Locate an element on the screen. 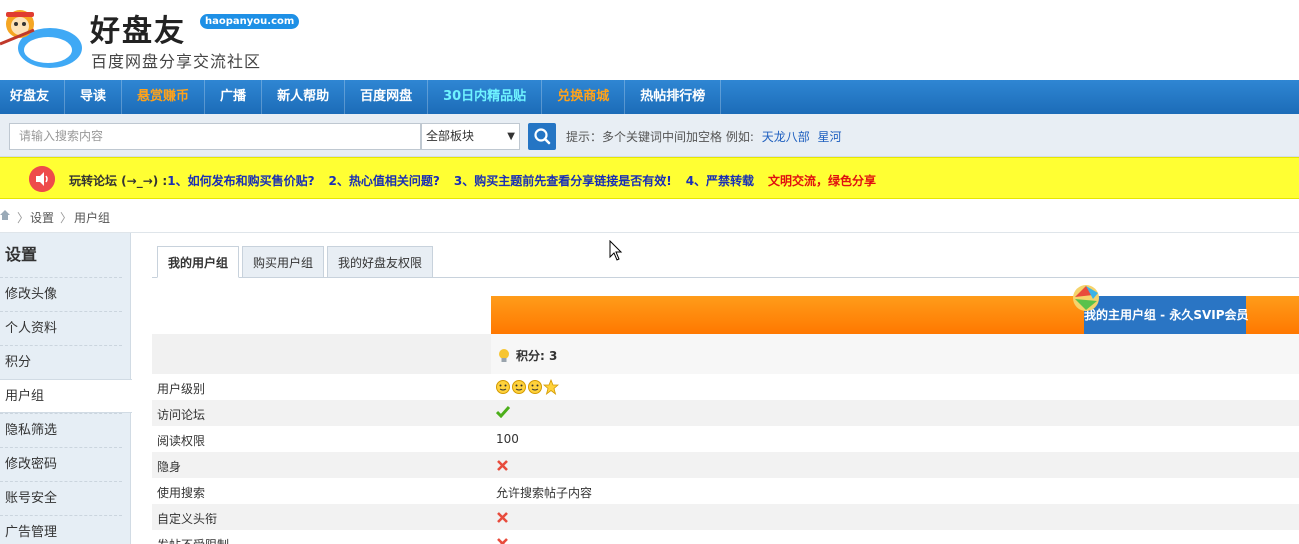 This screenshot has width=1299, height=544. settings-sidebar: 设置 修改头像 个人资料 积分 用户组 隐私筛选 修改密码 账号安全 广告管理 is located at coordinates (66, 388).